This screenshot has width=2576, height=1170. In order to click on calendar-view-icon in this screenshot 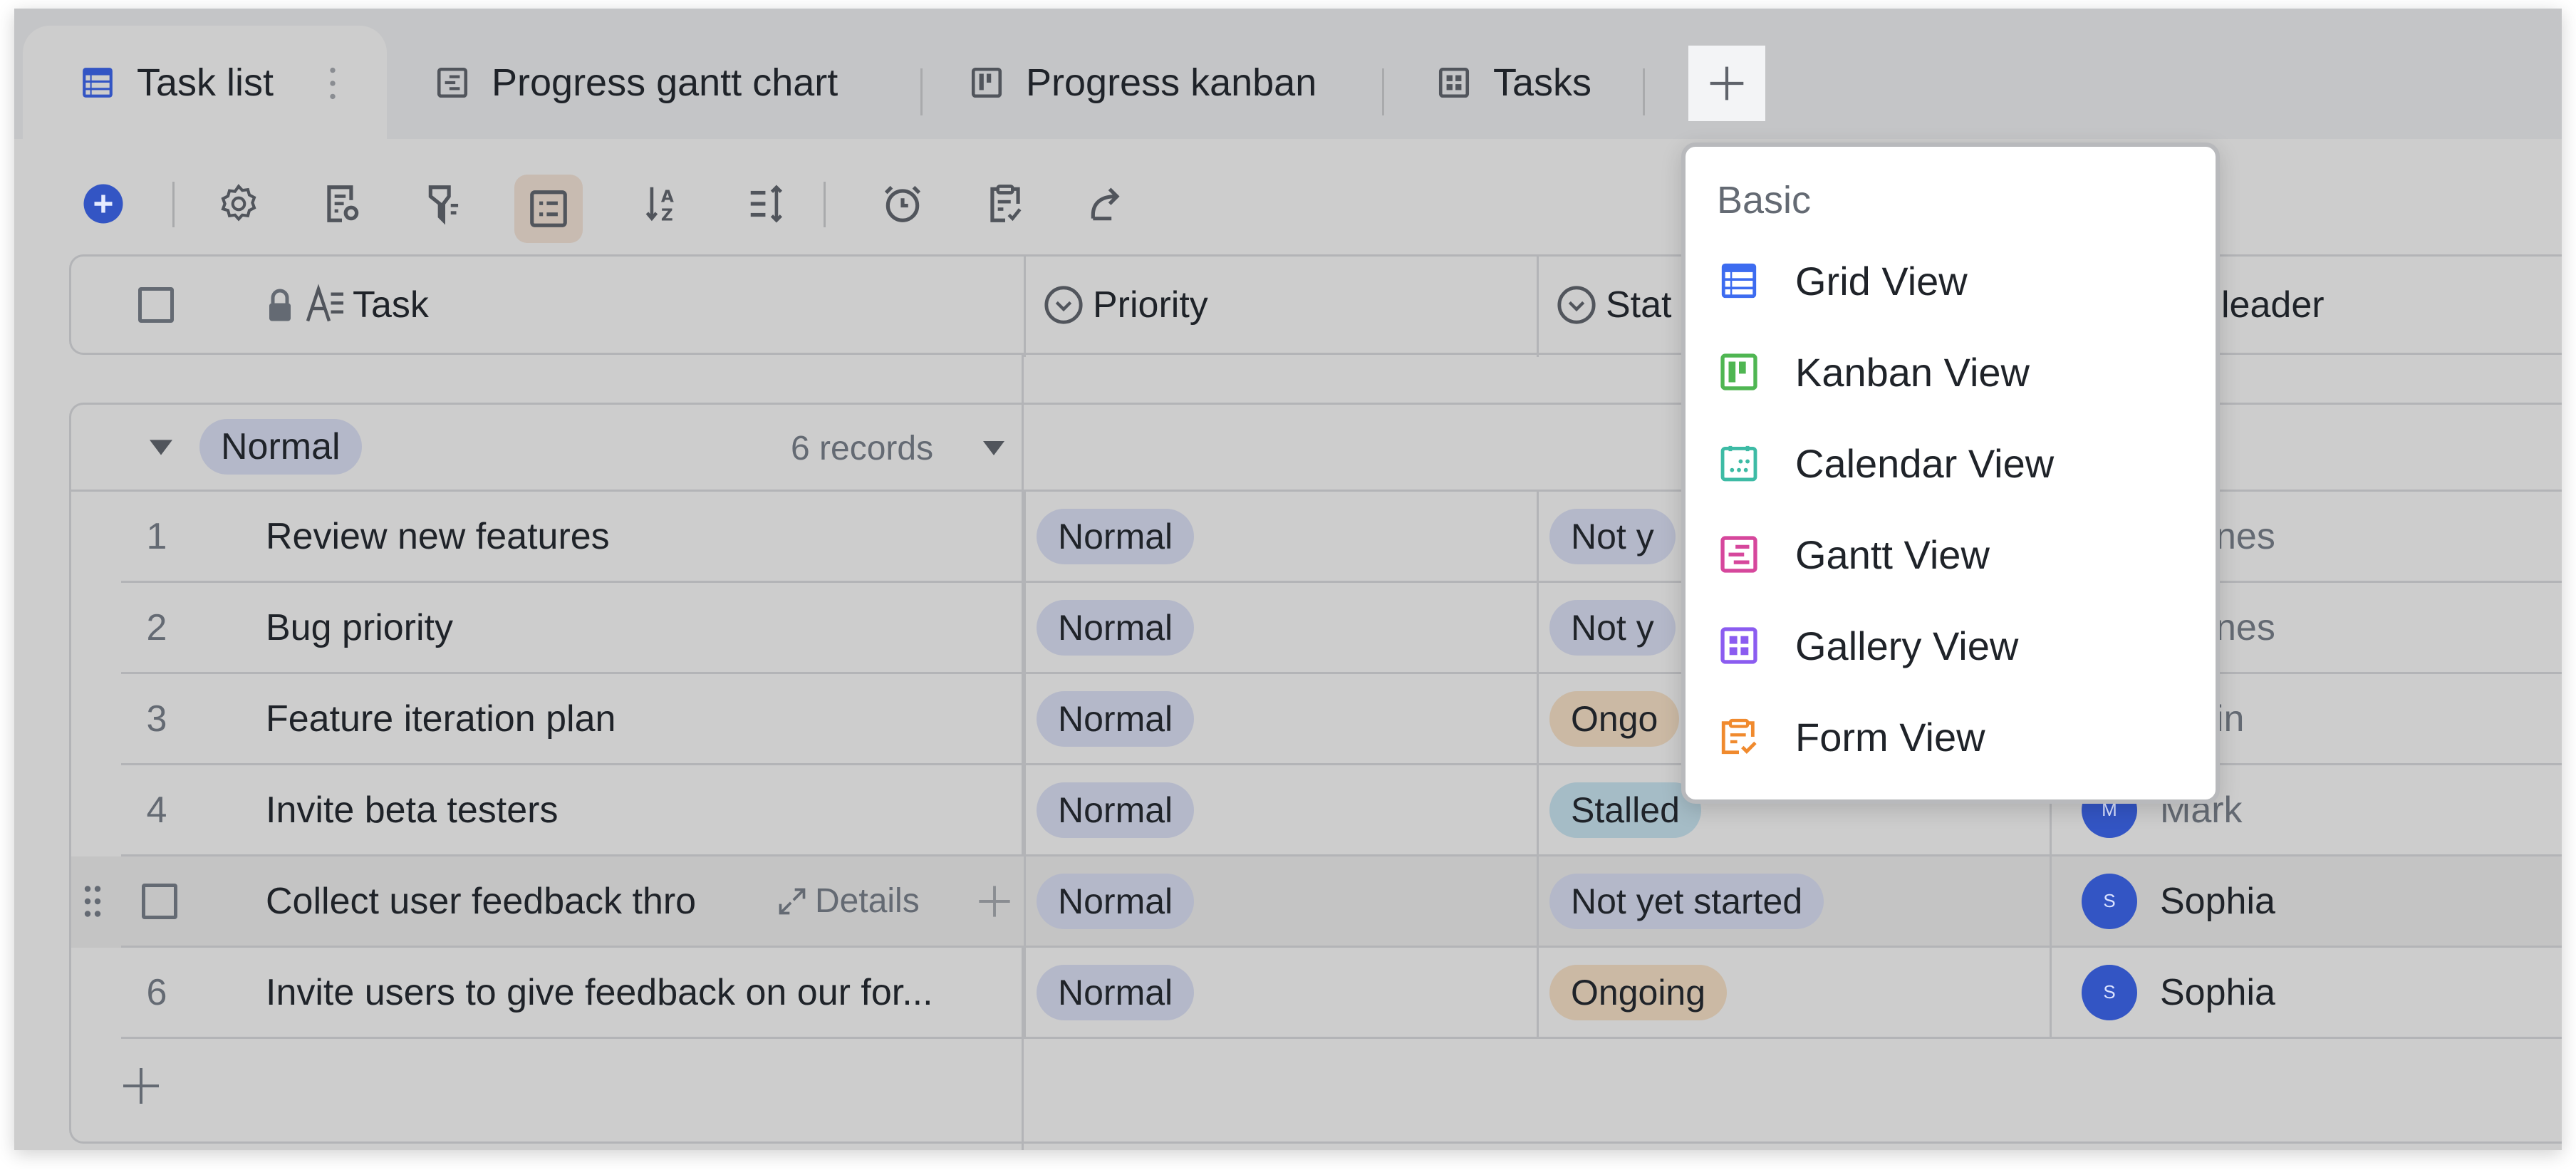, I will do `click(1738, 463)`.